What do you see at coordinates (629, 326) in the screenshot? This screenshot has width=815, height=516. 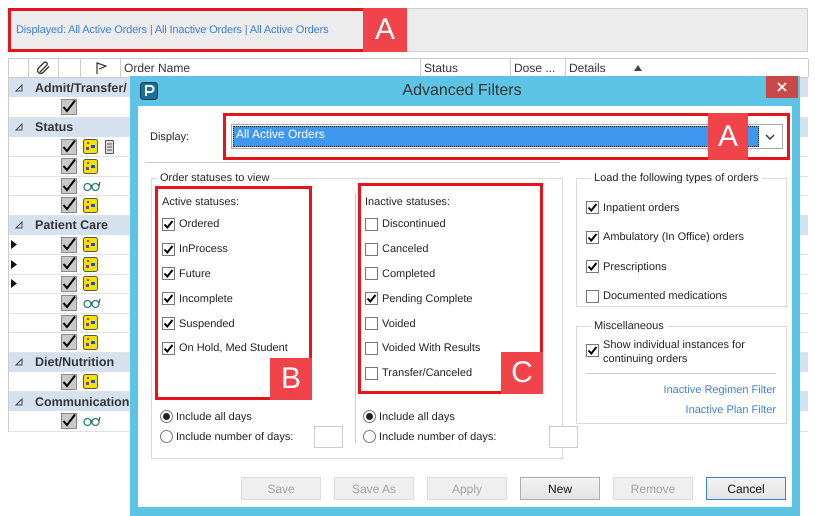 I see `group-title: Miscellaneous` at bounding box center [629, 326].